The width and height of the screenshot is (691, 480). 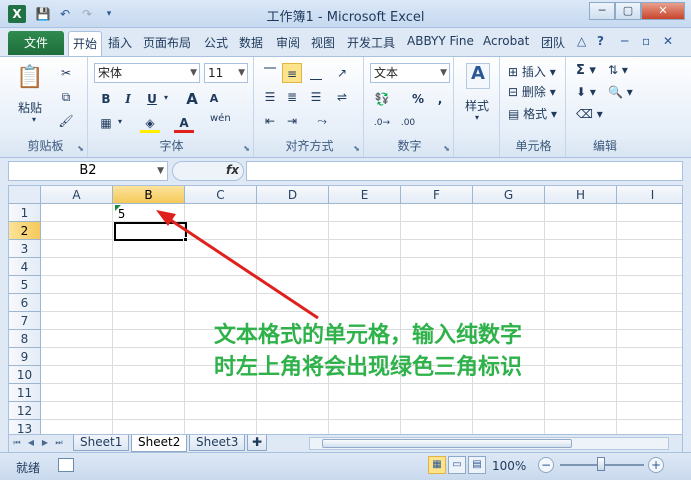 I want to click on next-sheet-icon: ▶, so click(x=45, y=443).